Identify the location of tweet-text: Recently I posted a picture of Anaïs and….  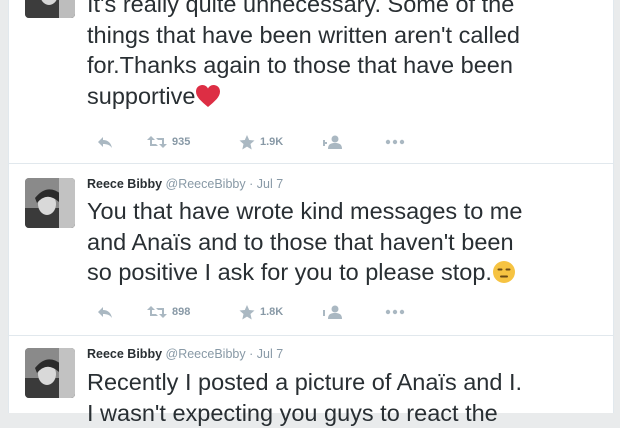
(347, 397).